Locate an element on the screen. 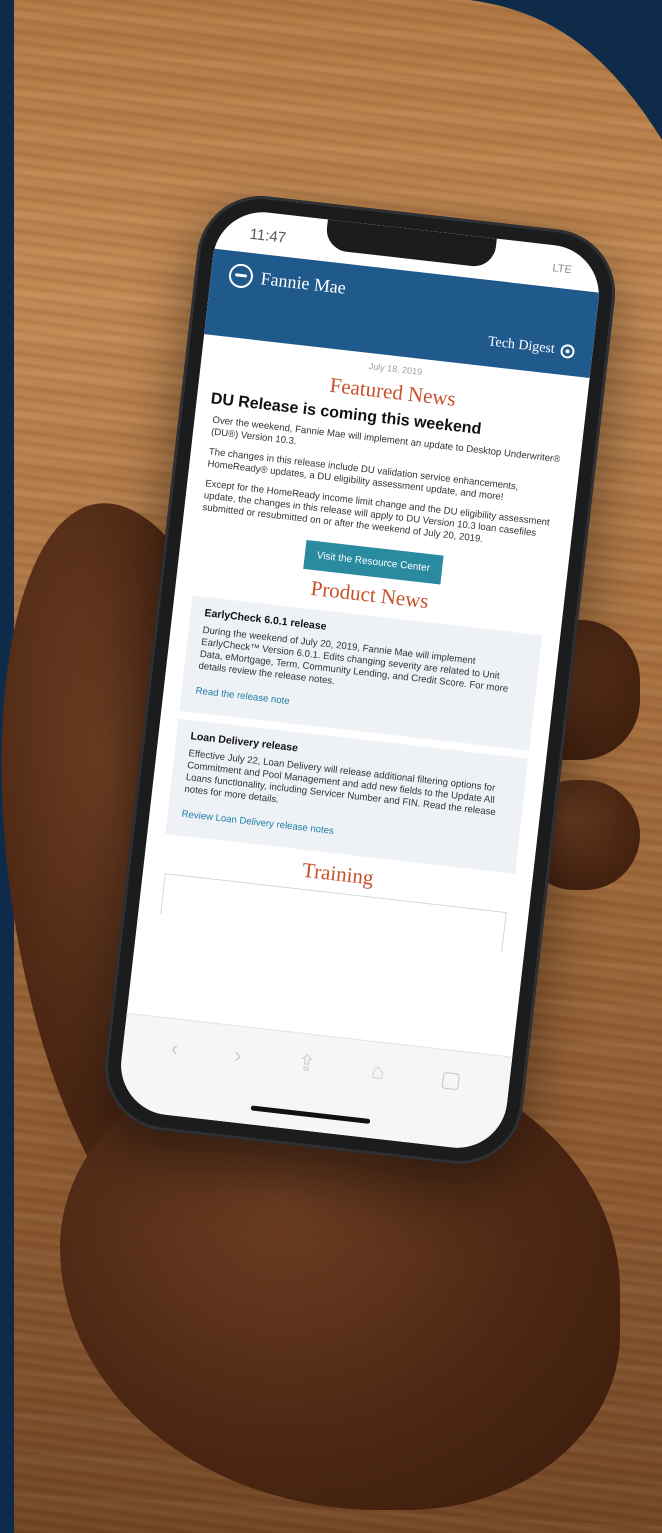  tech-digest-label: Tech Digest is located at coordinates (521, 345).